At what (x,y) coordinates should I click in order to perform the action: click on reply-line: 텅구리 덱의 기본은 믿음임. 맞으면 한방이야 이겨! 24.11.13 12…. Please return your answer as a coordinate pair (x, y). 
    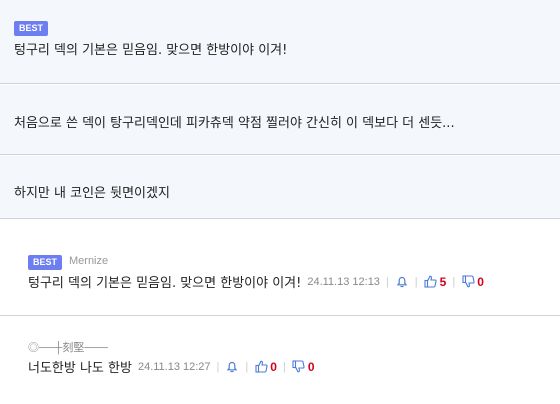
    Looking at the image, I should click on (256, 282).